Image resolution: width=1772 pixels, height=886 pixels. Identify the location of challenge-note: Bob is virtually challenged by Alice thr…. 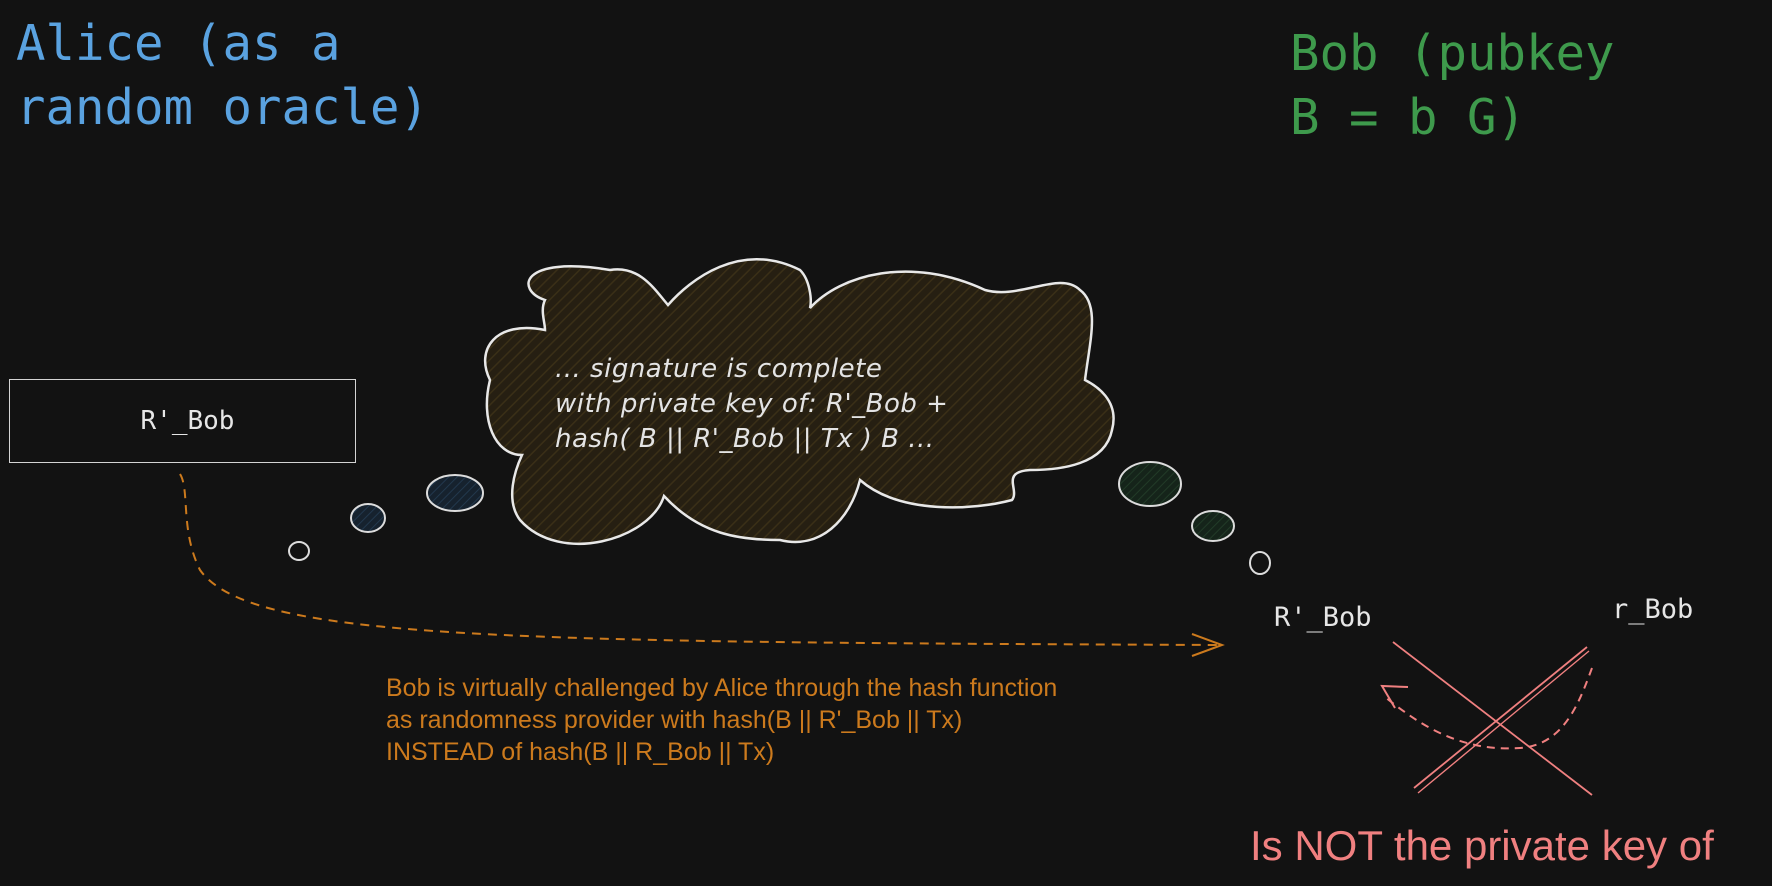
(721, 720).